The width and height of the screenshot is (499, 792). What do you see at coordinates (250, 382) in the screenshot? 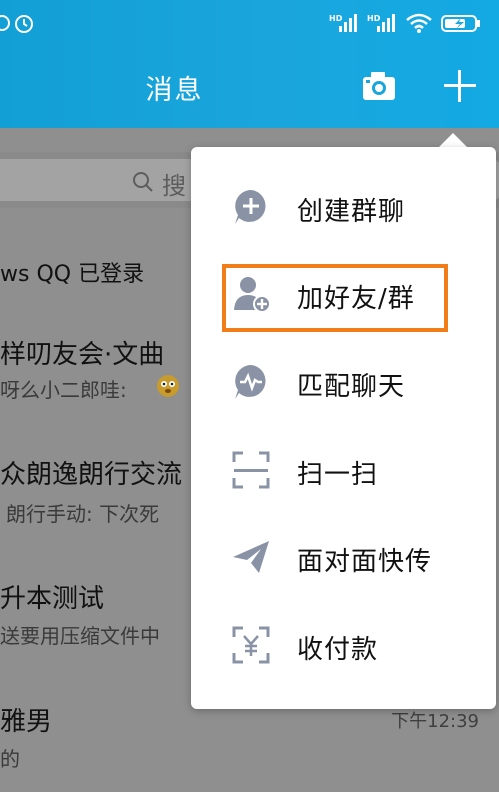
I see `match-chat-icon` at bounding box center [250, 382].